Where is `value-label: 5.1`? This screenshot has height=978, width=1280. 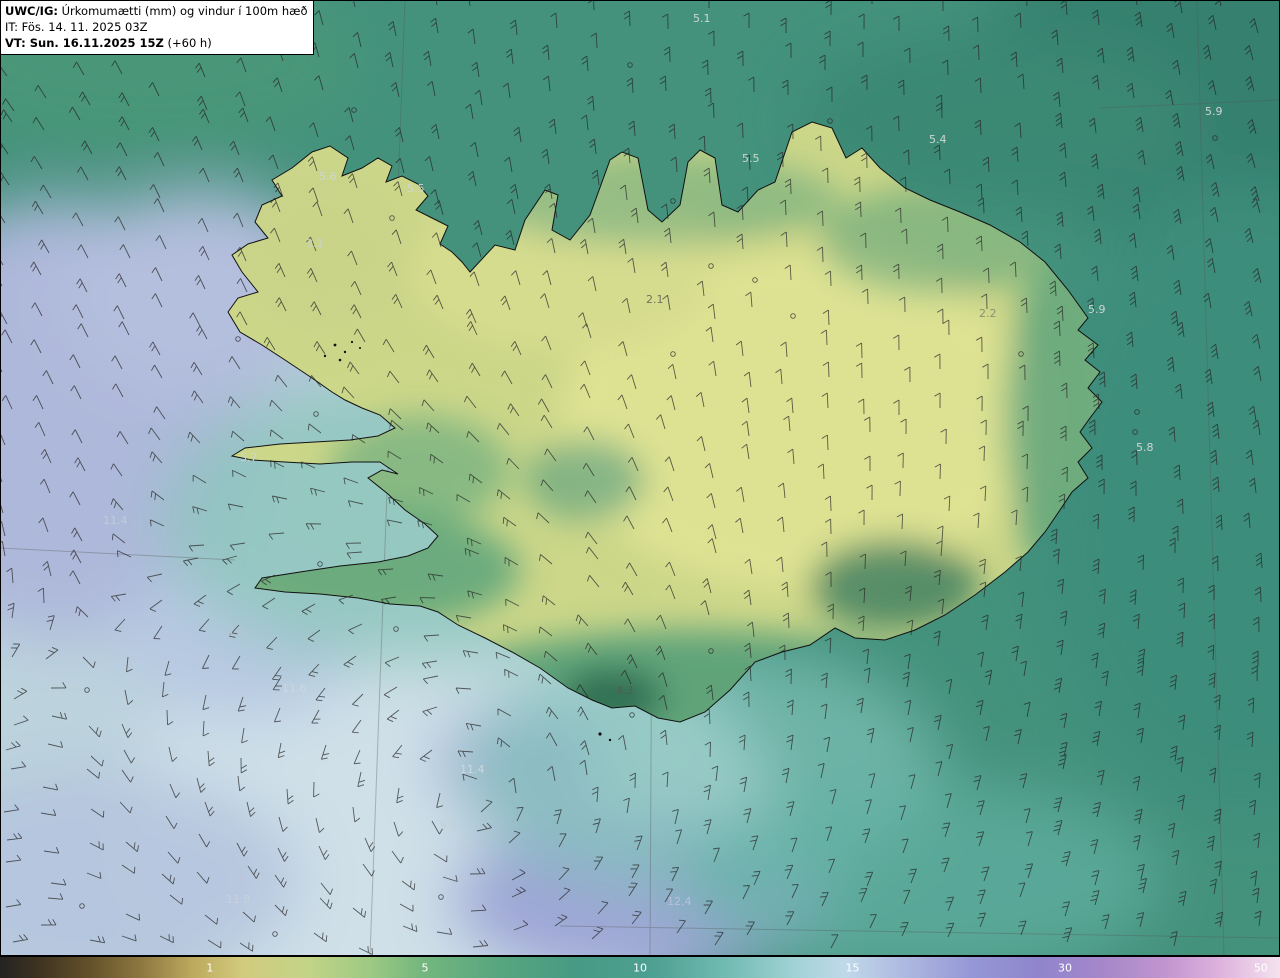 value-label: 5.1 is located at coordinates (702, 18).